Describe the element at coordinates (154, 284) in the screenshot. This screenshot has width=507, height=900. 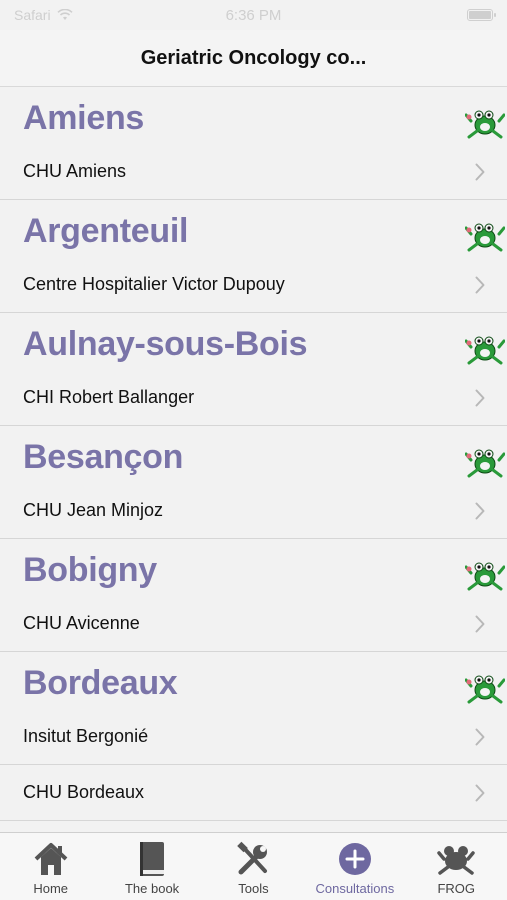
I see `hospital-label: Centre Hospitalier Victor Dupouy` at that location.